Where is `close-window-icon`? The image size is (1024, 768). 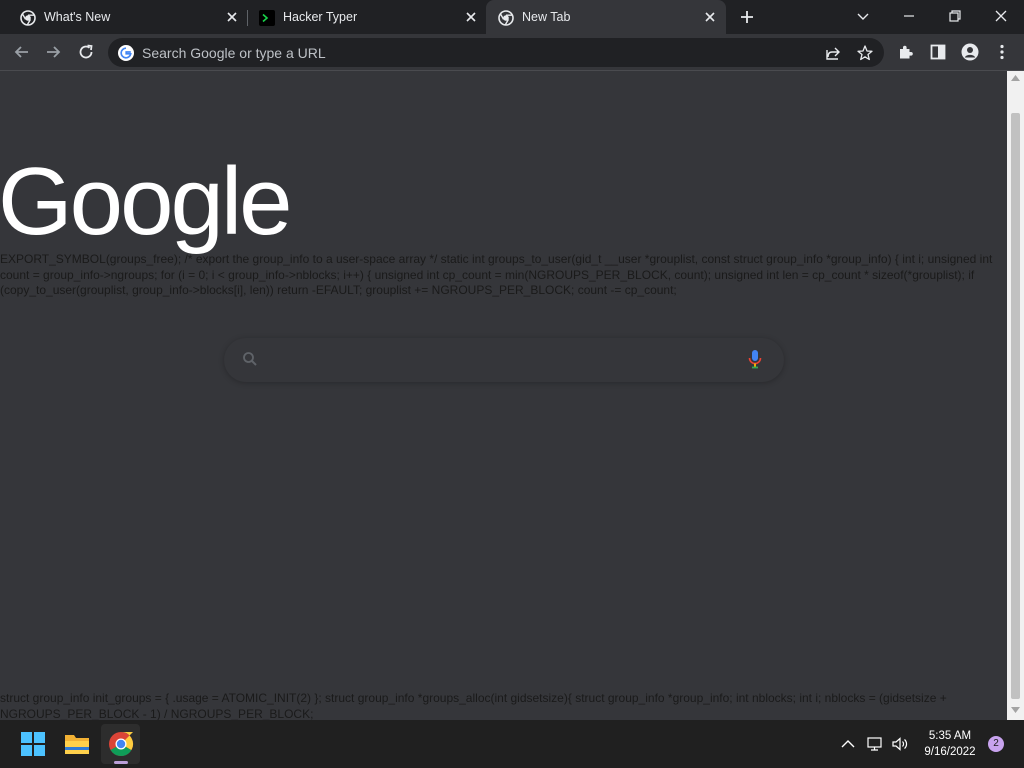 close-window-icon is located at coordinates (1001, 16).